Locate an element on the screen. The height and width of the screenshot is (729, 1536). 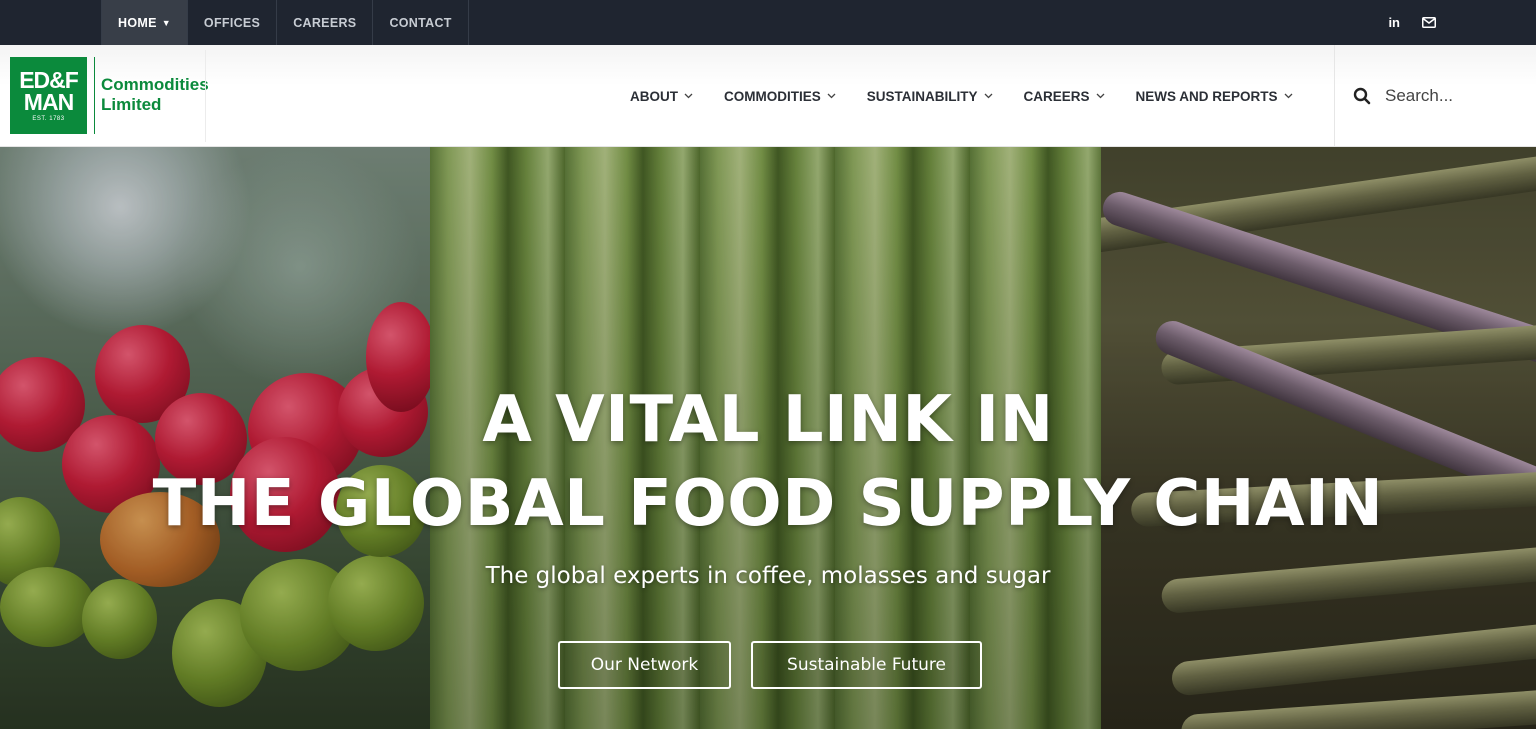
nav-careers: CAREERS is located at coordinates (1064, 96).